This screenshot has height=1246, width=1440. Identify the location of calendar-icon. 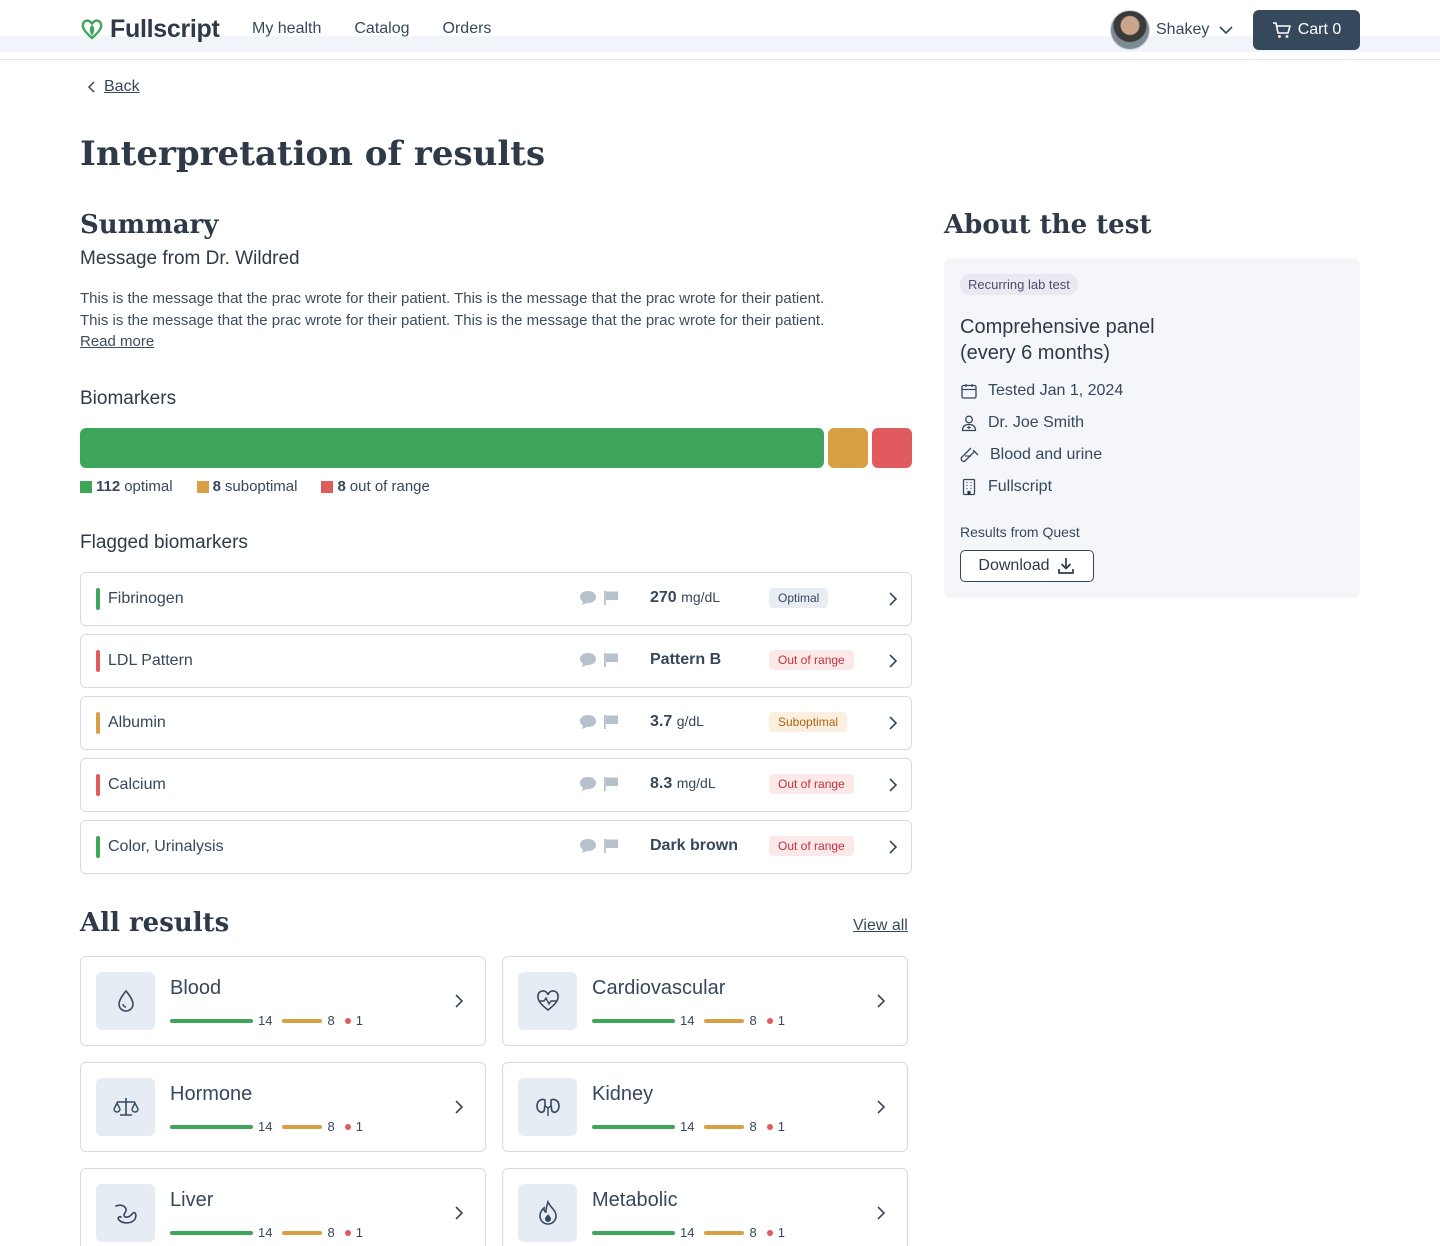
(969, 391).